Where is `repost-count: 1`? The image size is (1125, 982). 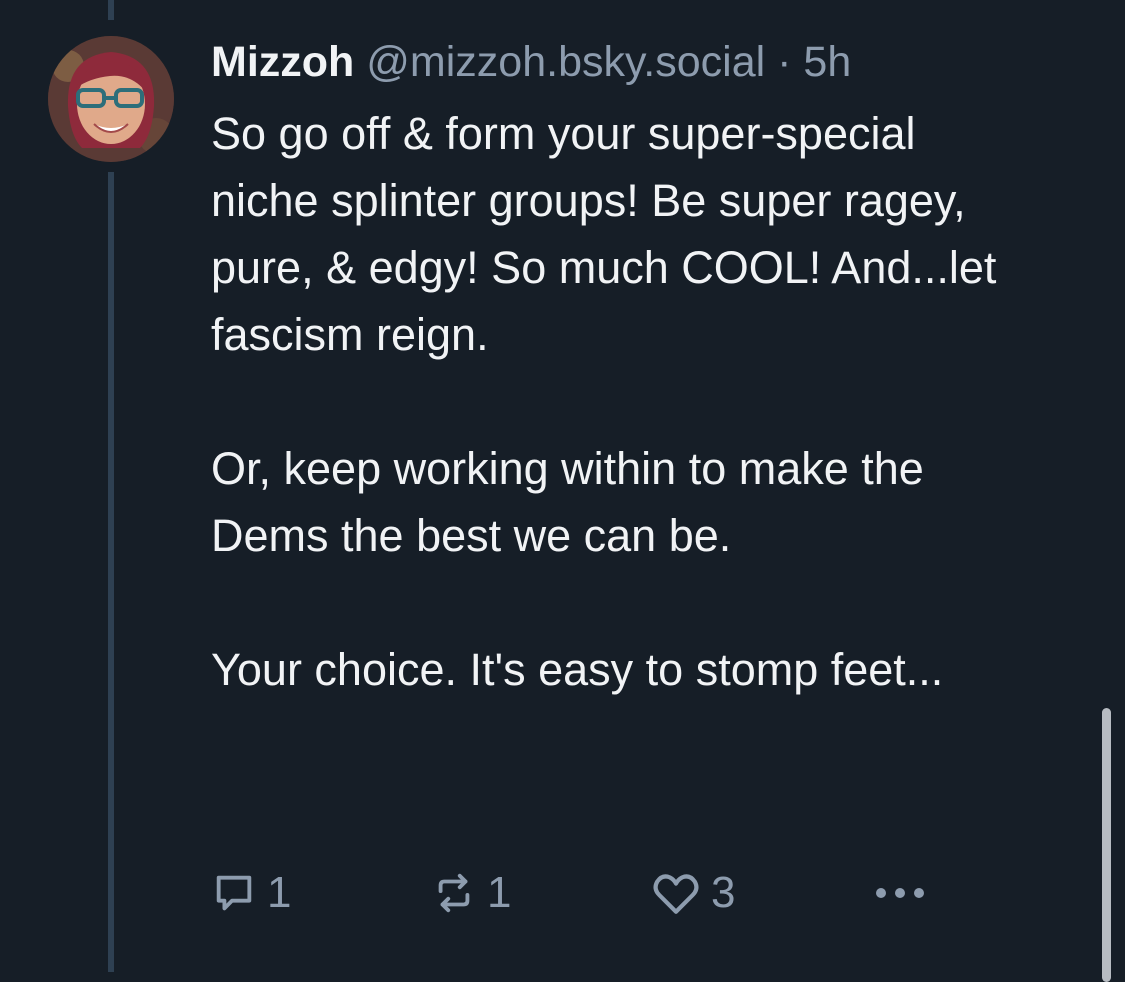 repost-count: 1 is located at coordinates (499, 892).